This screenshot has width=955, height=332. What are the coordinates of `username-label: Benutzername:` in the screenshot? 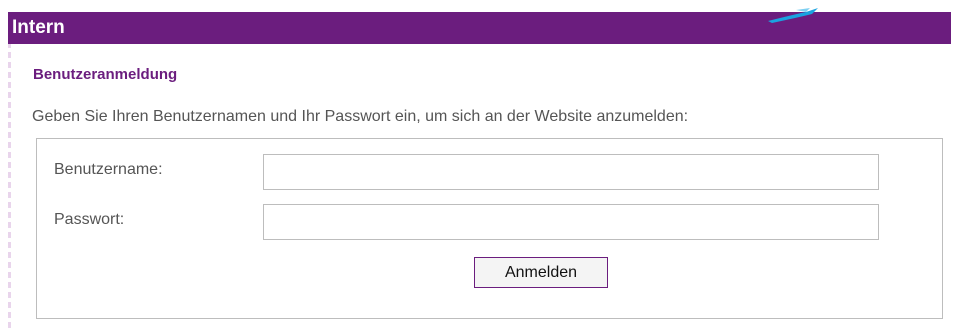 It's located at (108, 169).